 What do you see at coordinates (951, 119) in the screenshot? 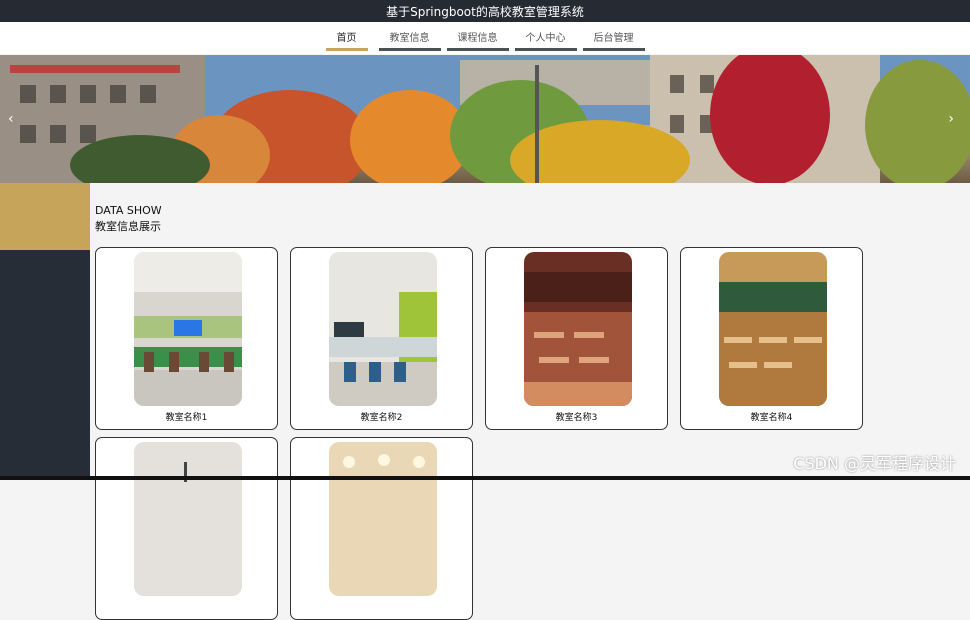
I see `chevron-right-icon: ›` at bounding box center [951, 119].